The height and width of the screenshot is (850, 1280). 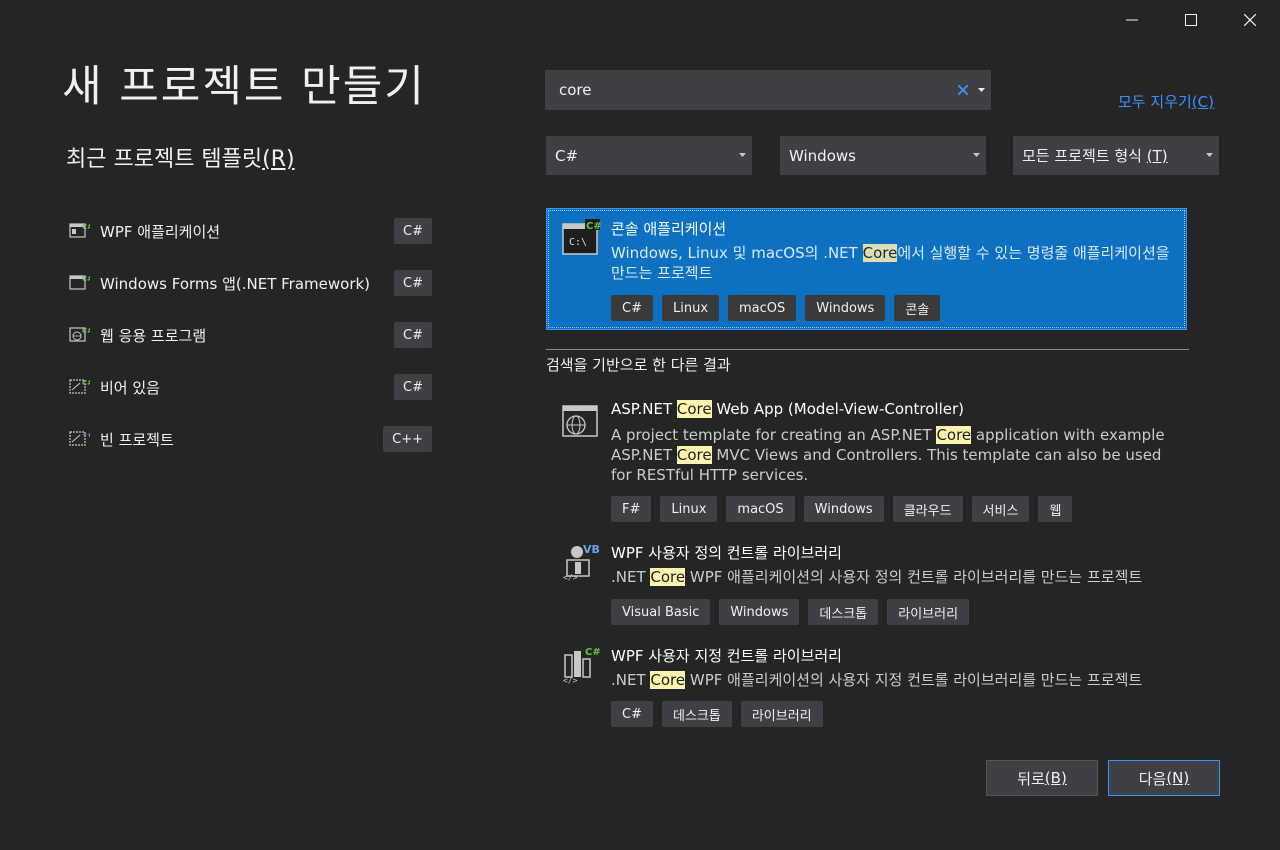 What do you see at coordinates (661, 612) in the screenshot?
I see `tag: Visual Basic` at bounding box center [661, 612].